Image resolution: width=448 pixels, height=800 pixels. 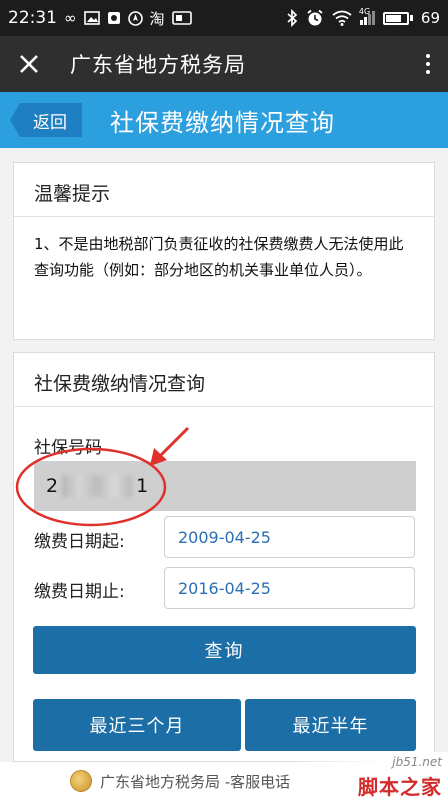 What do you see at coordinates (113, 18) in the screenshot?
I see `notification-icon` at bounding box center [113, 18].